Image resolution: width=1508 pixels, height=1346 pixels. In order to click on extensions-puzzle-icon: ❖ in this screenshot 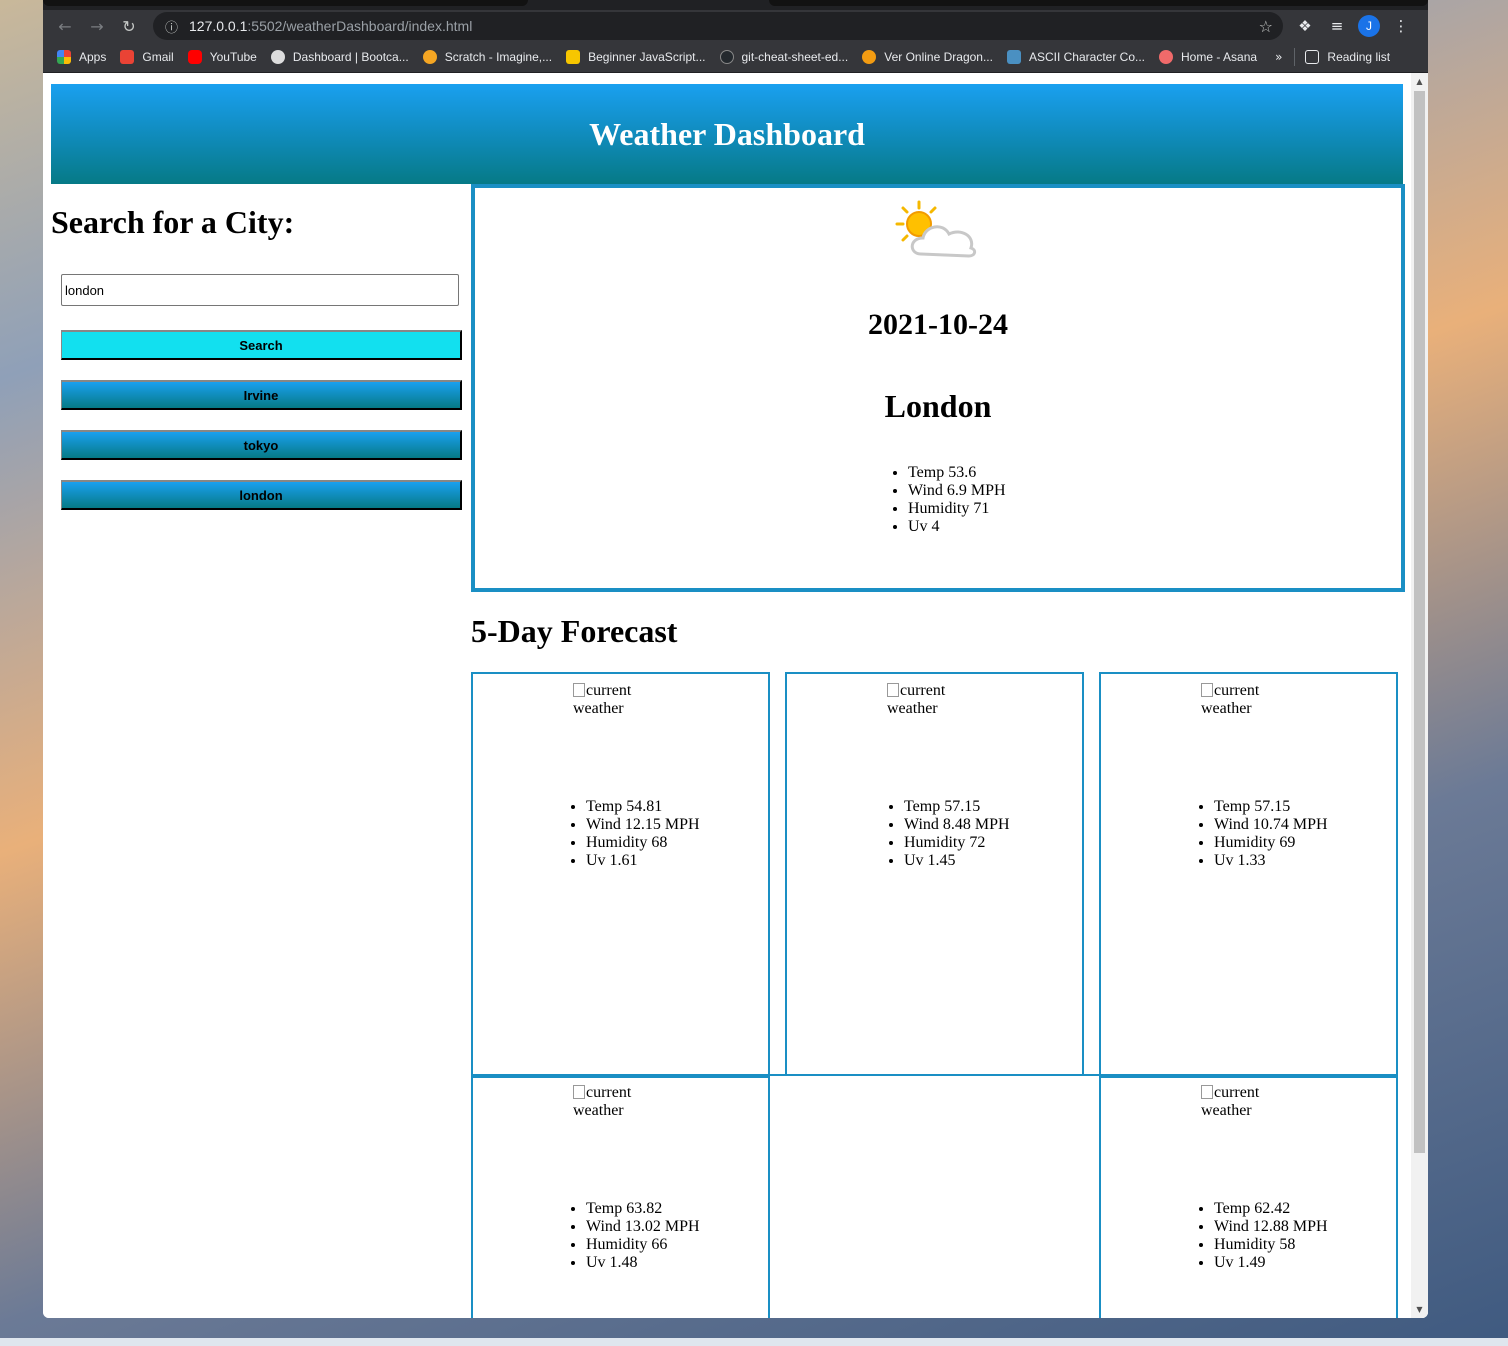, I will do `click(1305, 26)`.